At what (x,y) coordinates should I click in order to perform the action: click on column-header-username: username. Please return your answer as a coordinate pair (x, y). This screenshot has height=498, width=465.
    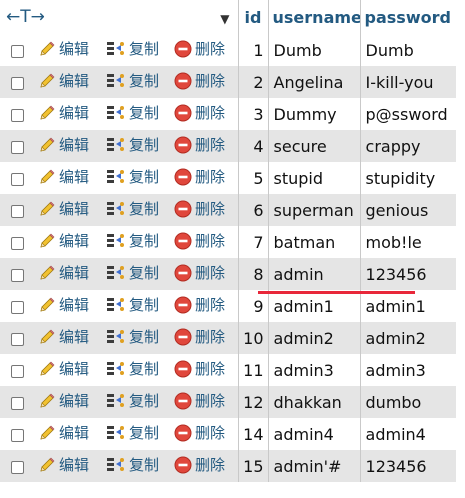
    Looking at the image, I should click on (314, 17).